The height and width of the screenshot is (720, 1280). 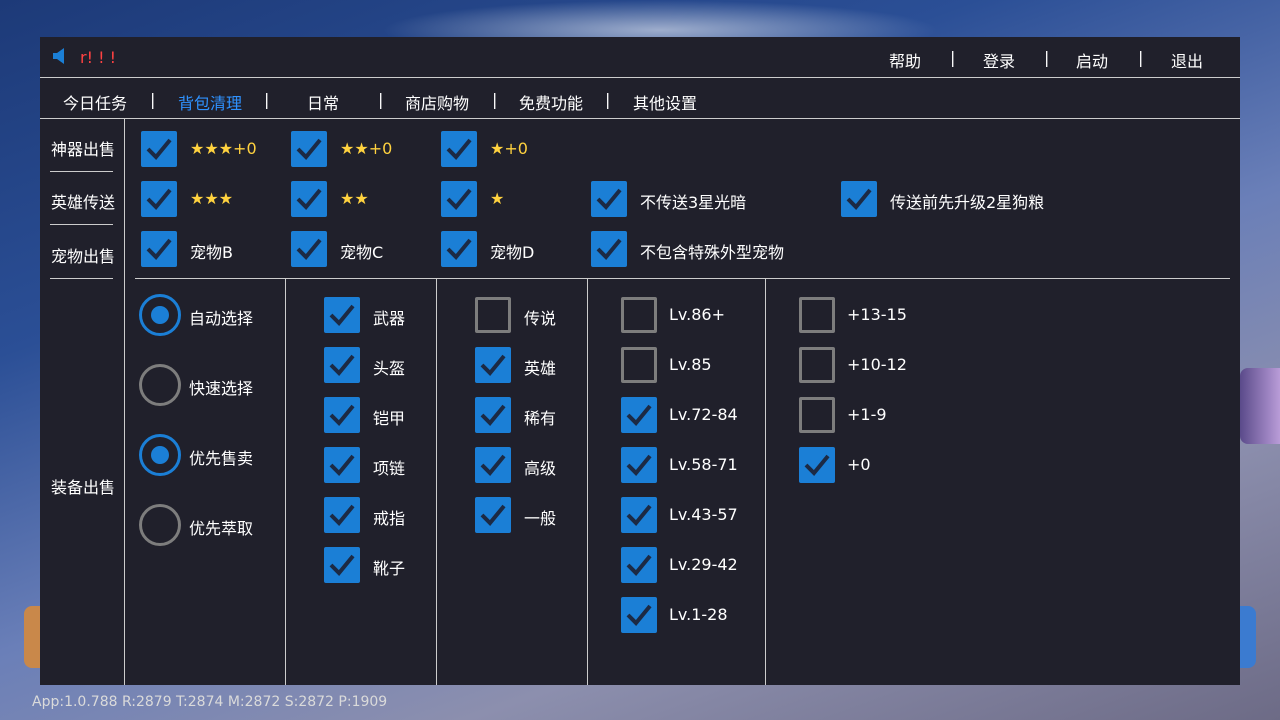 I want to click on equip-rarity-4-checkbox, so click(x=493, y=515).